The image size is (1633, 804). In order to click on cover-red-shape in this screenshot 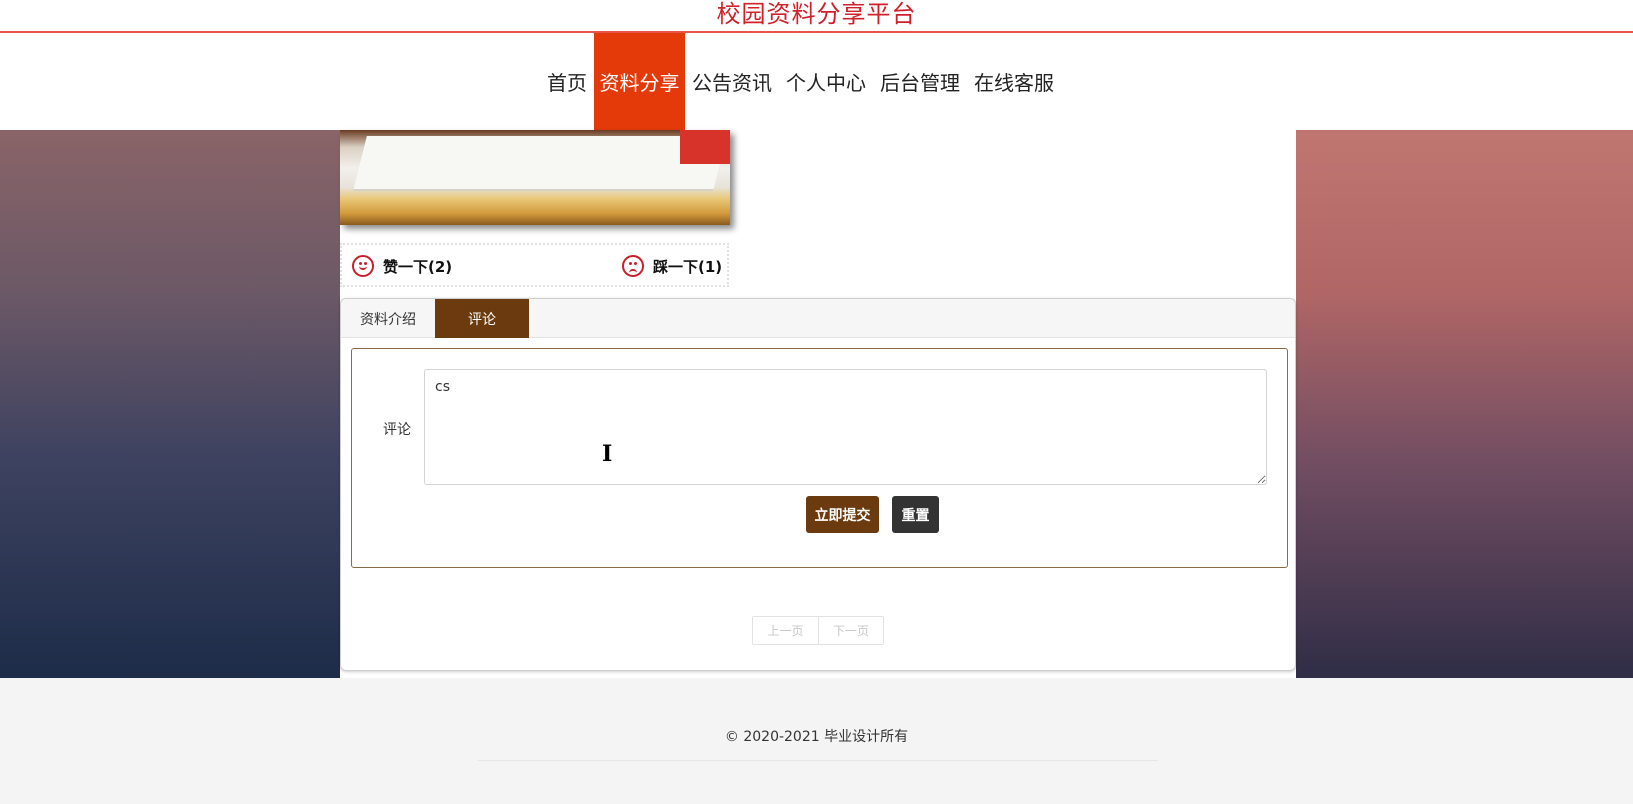, I will do `click(705, 147)`.